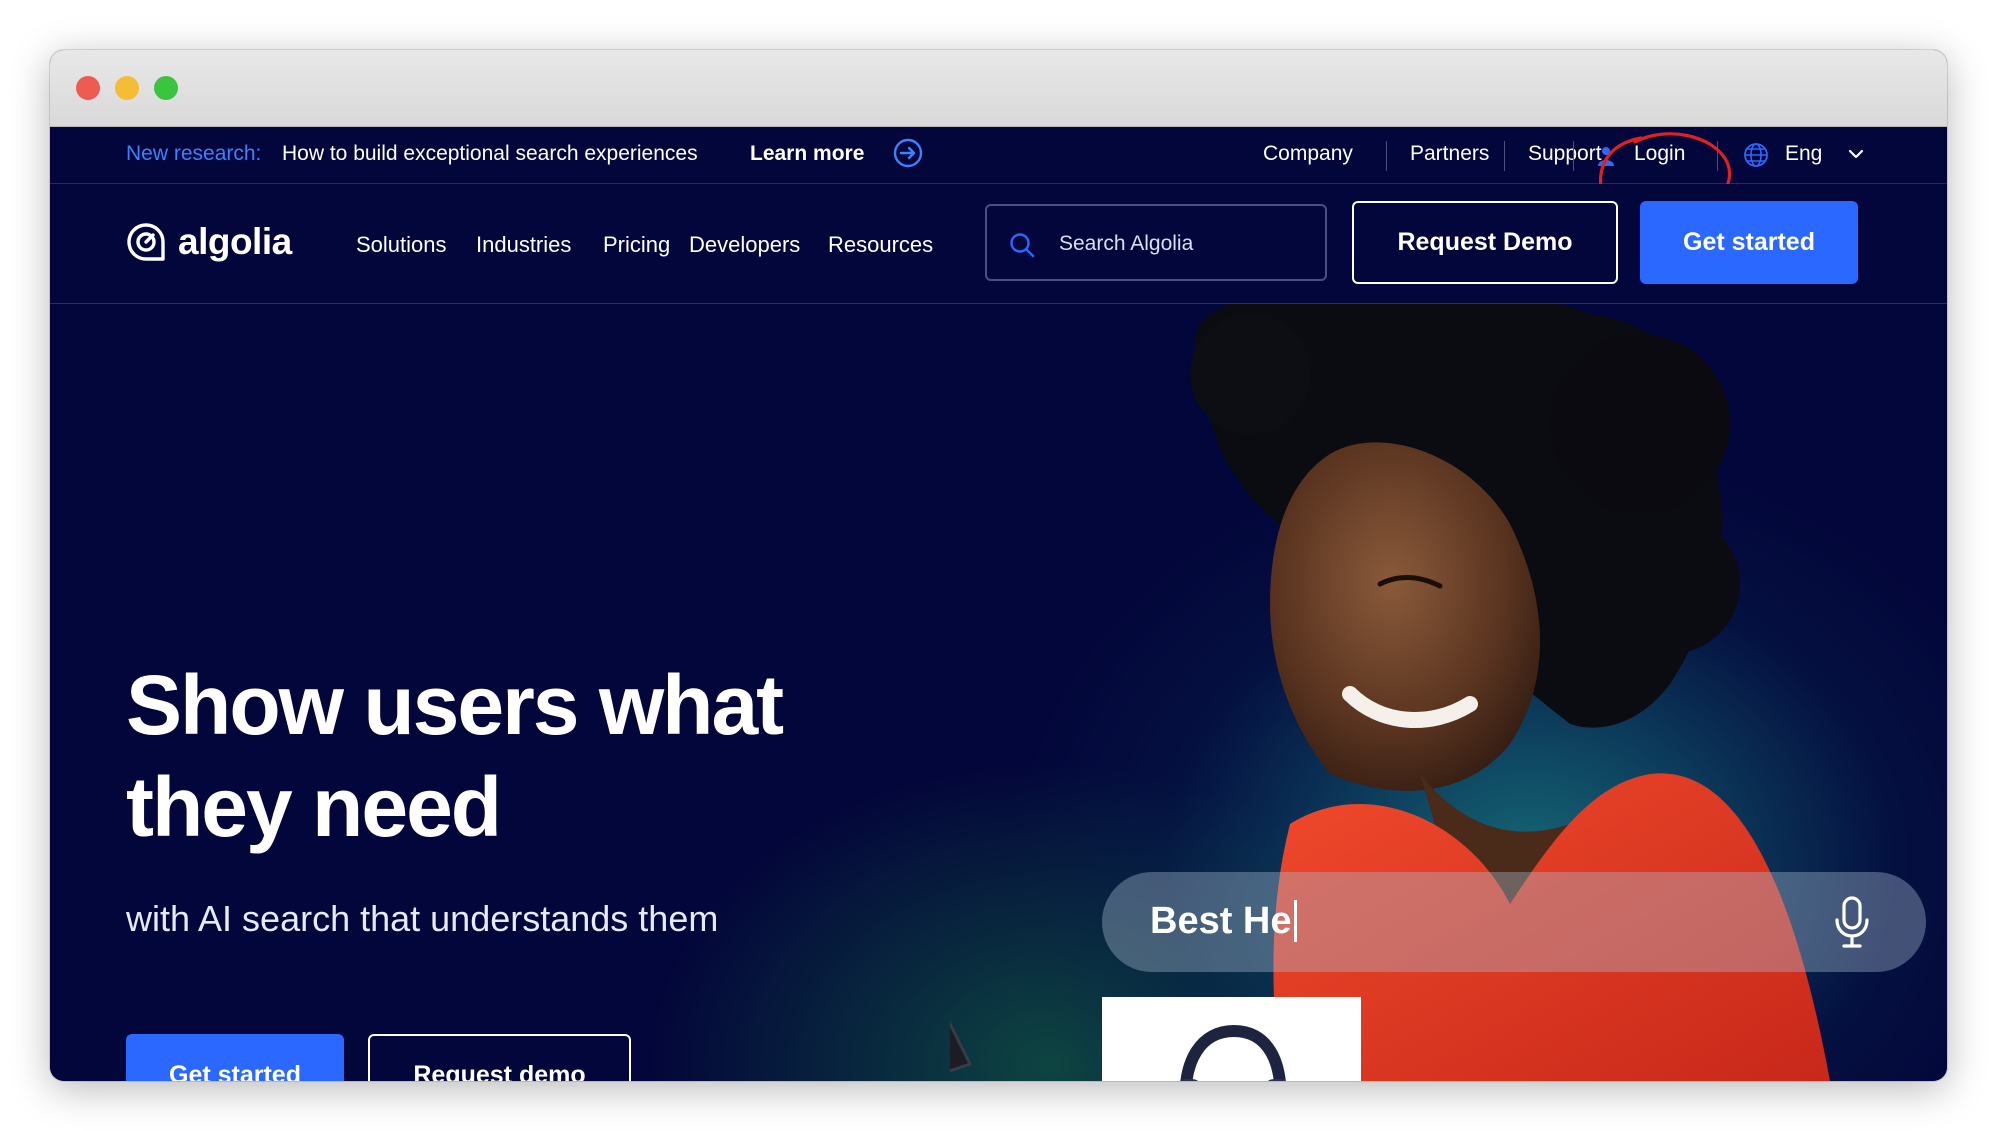 The height and width of the screenshot is (1131, 1997). Describe the element at coordinates (523, 245) in the screenshot. I see `nav-industries: Industries` at that location.